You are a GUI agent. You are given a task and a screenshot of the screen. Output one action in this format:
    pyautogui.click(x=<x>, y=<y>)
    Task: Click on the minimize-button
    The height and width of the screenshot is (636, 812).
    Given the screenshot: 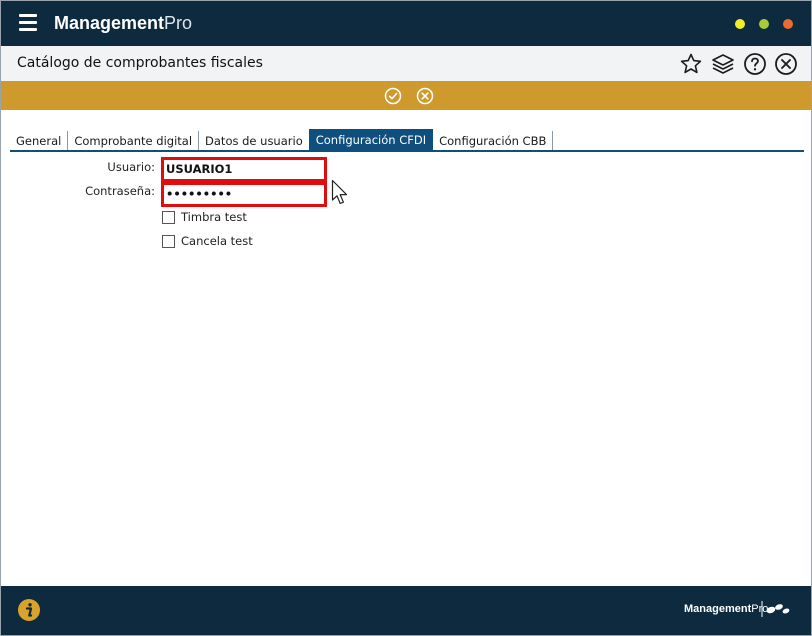 What is the action you would take?
    pyautogui.click(x=740, y=24)
    